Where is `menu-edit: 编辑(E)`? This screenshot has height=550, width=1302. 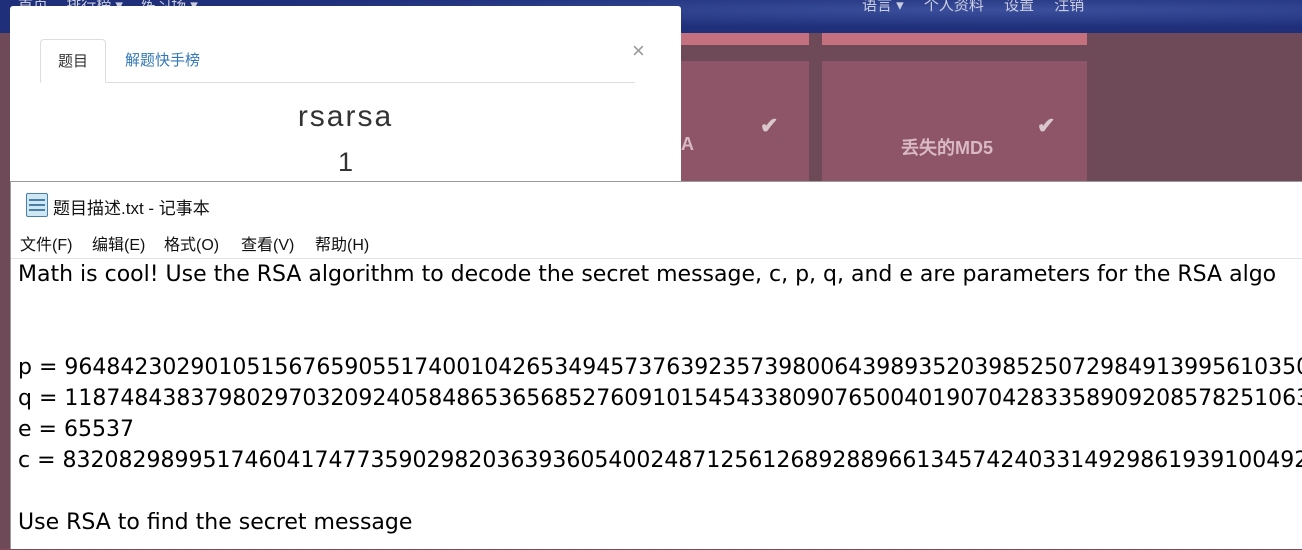
menu-edit: 编辑(E) is located at coordinates (118, 243).